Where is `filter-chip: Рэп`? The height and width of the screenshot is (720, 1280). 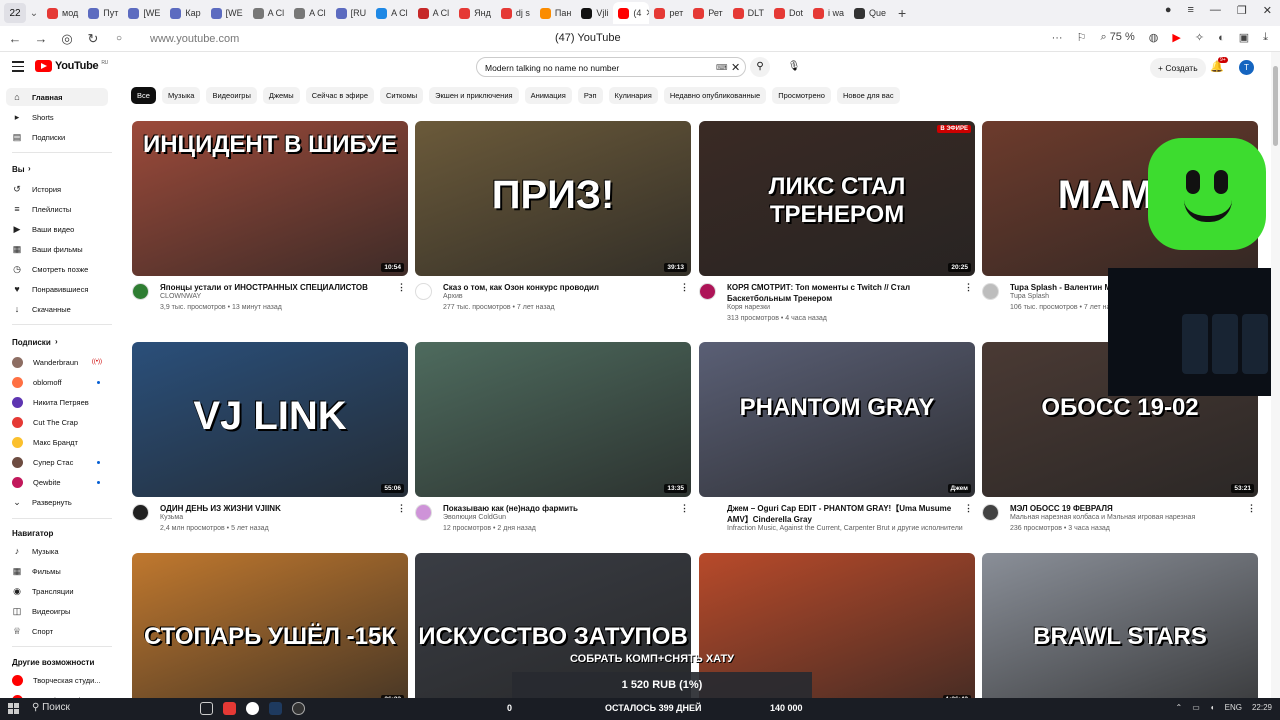
filter-chip: Рэп is located at coordinates (590, 95).